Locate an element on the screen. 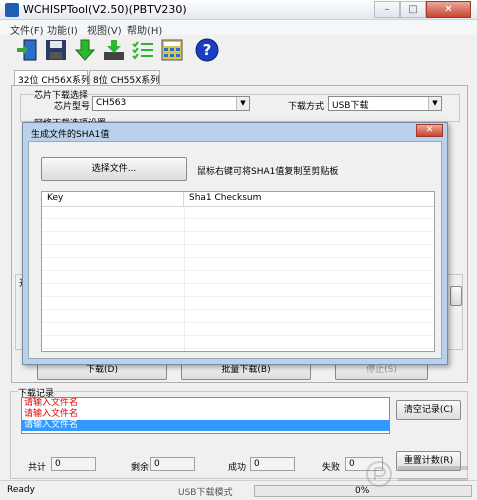 The height and width of the screenshot is (500, 477). success-label: 成功 is located at coordinates (237, 468).